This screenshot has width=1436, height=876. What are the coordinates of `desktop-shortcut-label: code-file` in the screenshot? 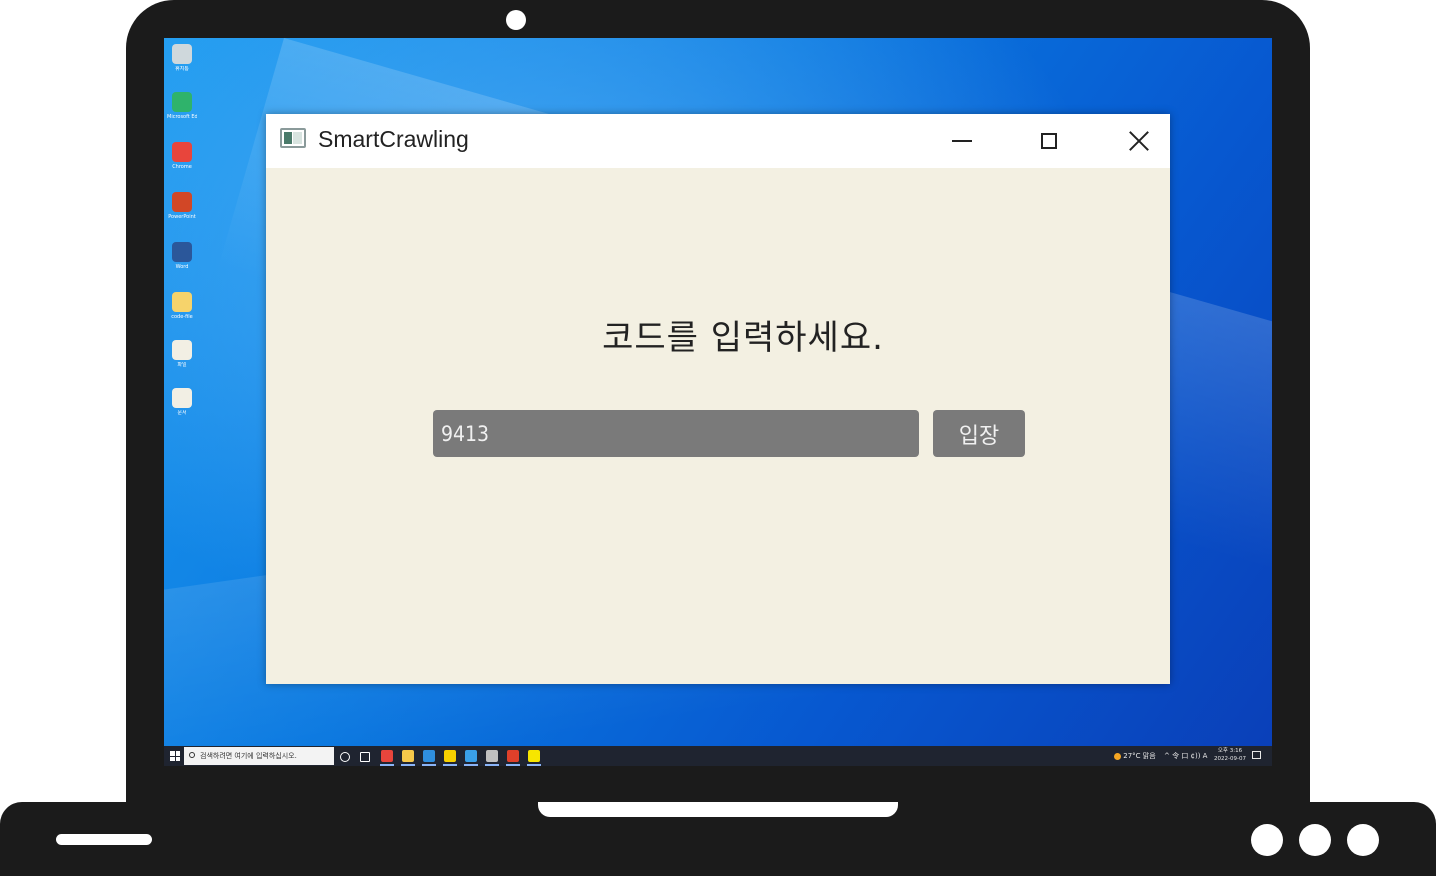 It's located at (182, 317).